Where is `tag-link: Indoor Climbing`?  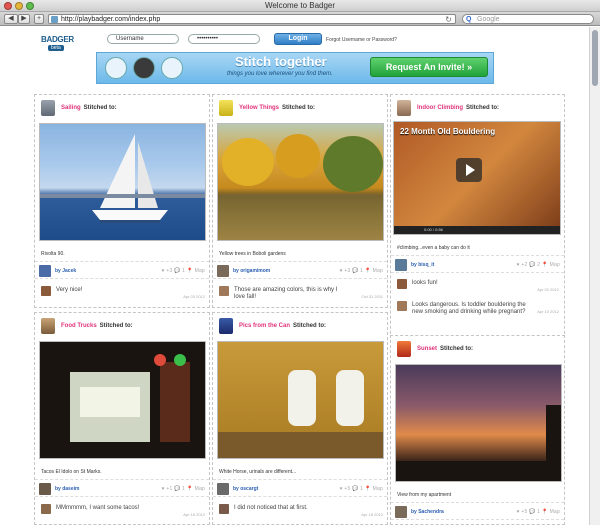 tag-link: Indoor Climbing is located at coordinates (440, 108).